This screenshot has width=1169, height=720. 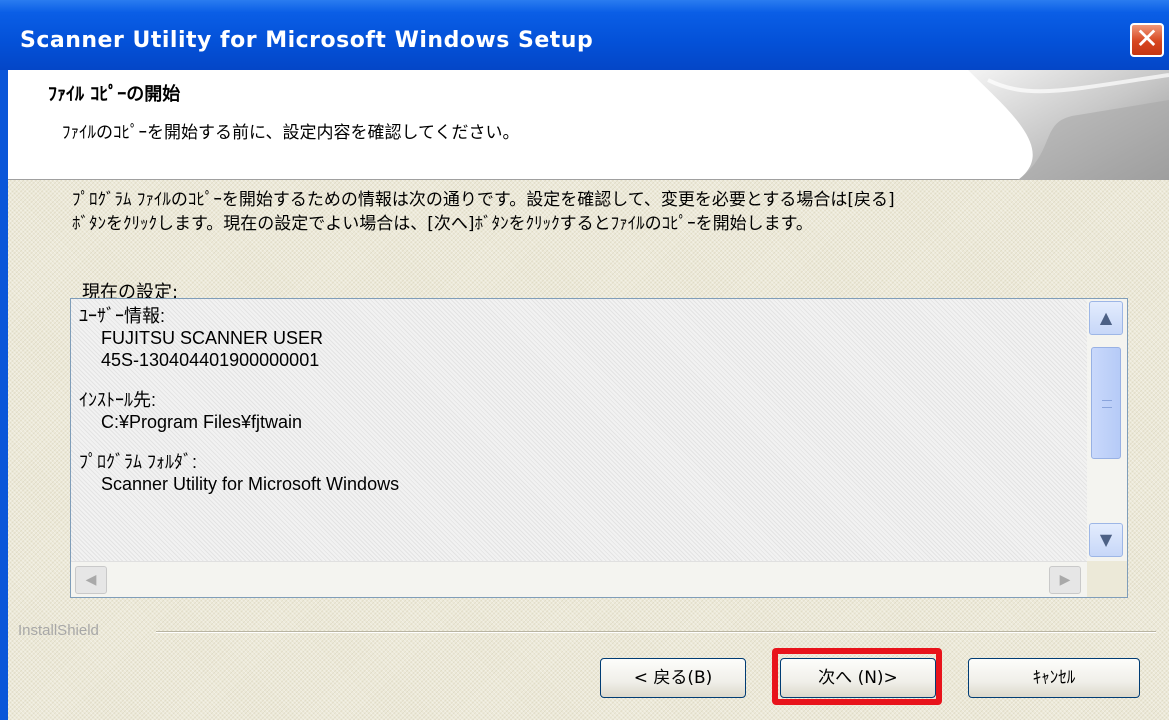 What do you see at coordinates (1107, 579) in the screenshot?
I see `scrollbar-corner` at bounding box center [1107, 579].